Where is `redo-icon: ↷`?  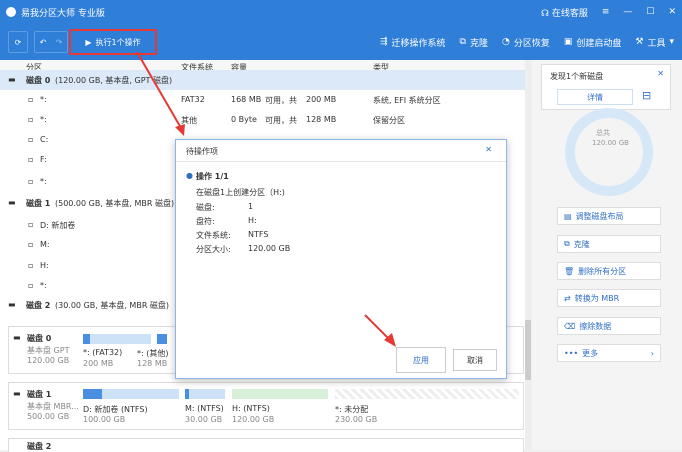 redo-icon: ↷ is located at coordinates (59, 42).